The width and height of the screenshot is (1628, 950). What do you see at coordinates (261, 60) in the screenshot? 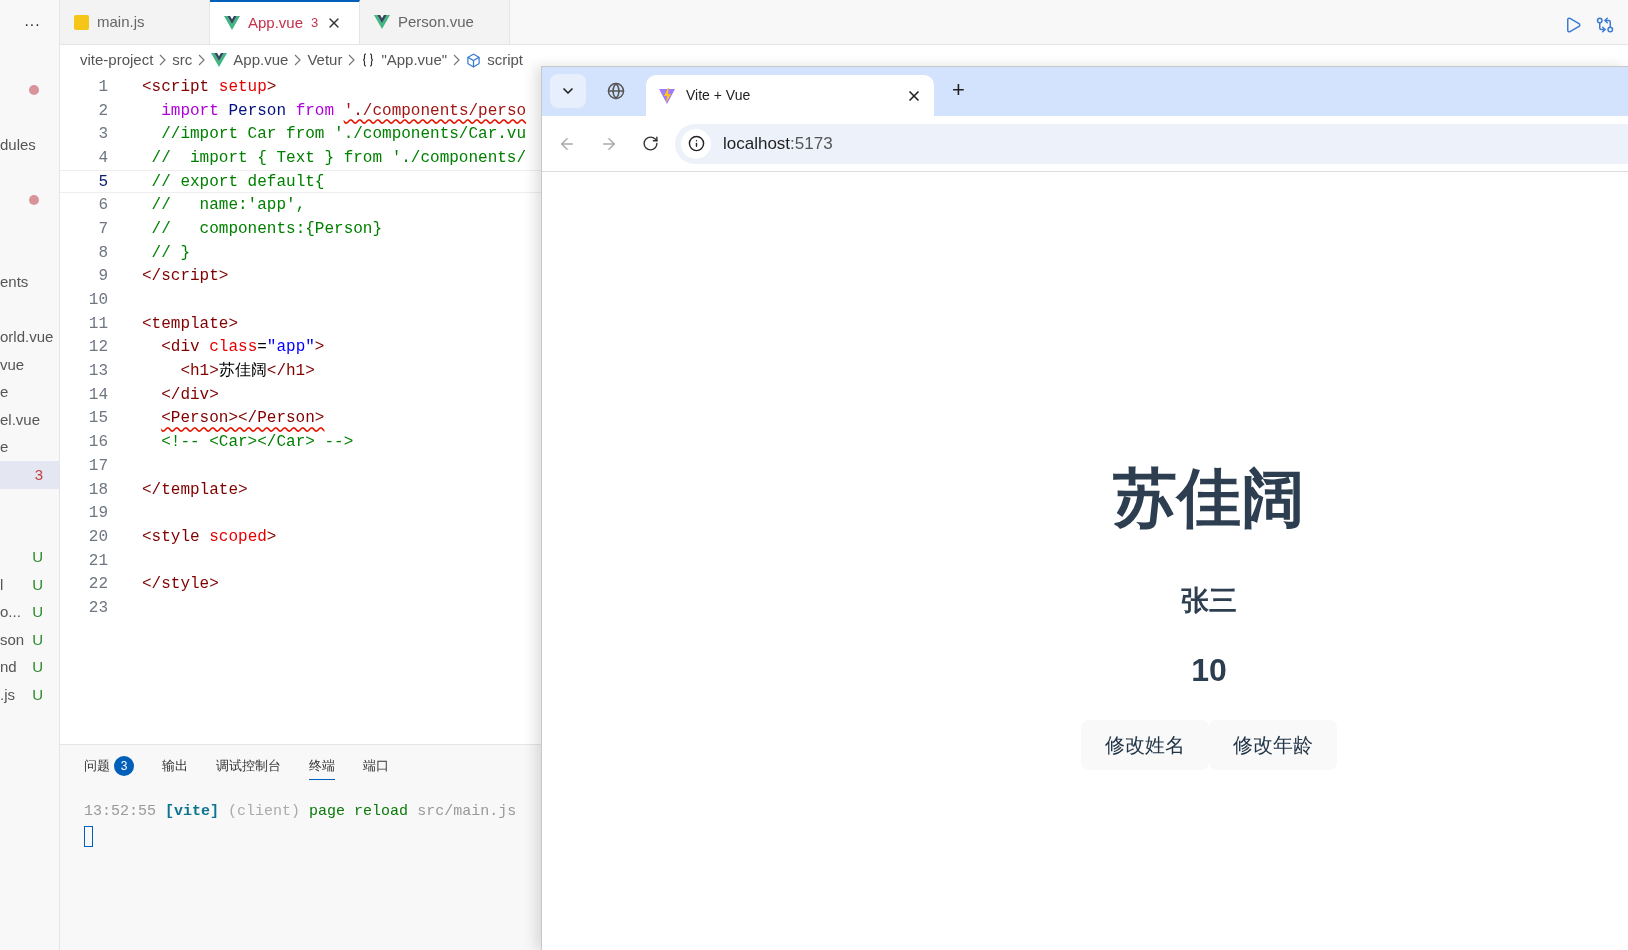
I see `breadcrumb: App.vue` at bounding box center [261, 60].